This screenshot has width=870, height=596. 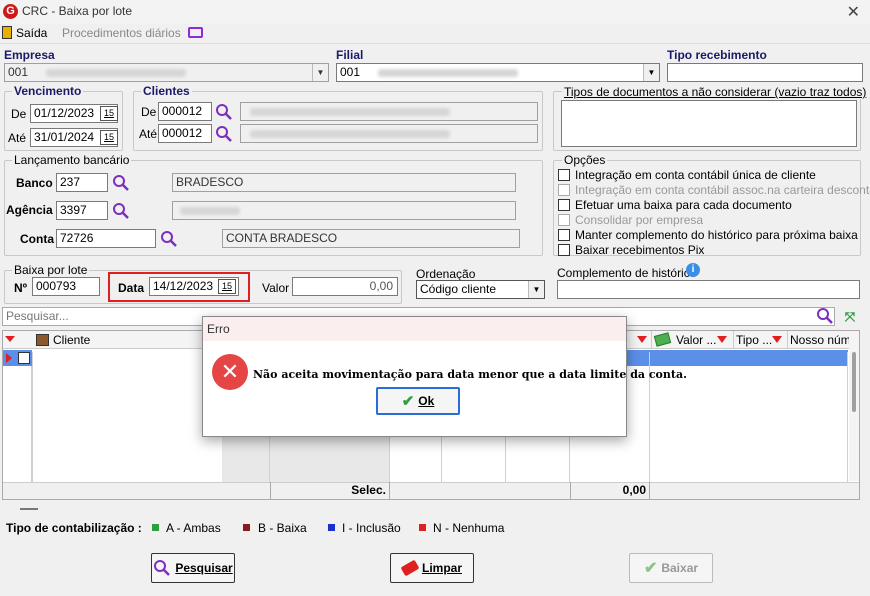 What do you see at coordinates (389, 111) in the screenshot?
I see `cli-de-name` at bounding box center [389, 111].